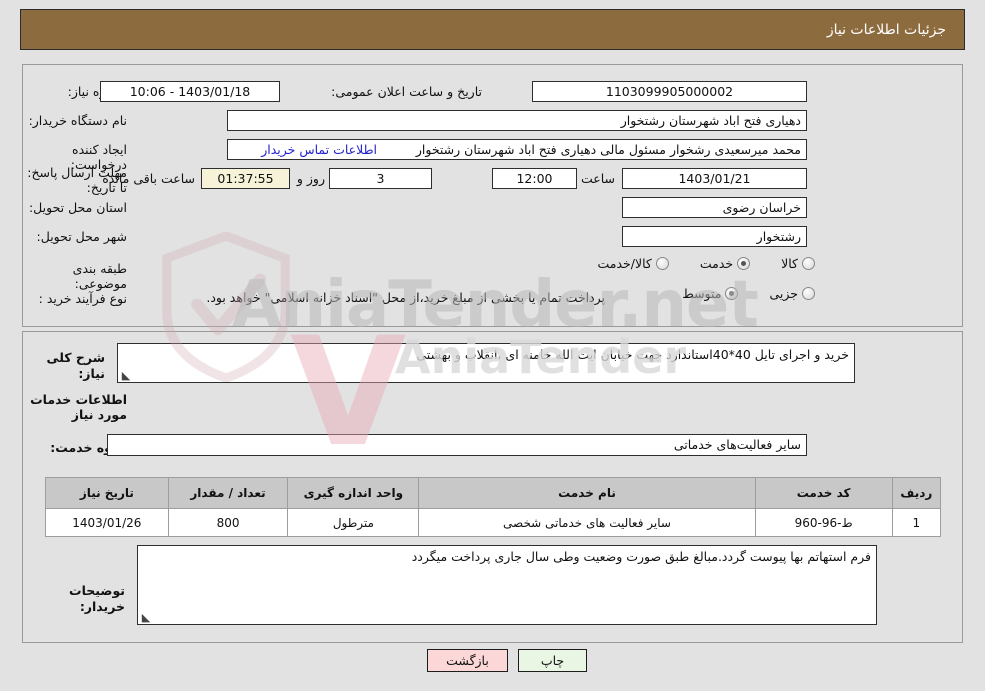 Image resolution: width=985 pixels, height=691 pixels. Describe the element at coordinates (228, 522) in the screenshot. I see `cell-quantity: 800` at that location.